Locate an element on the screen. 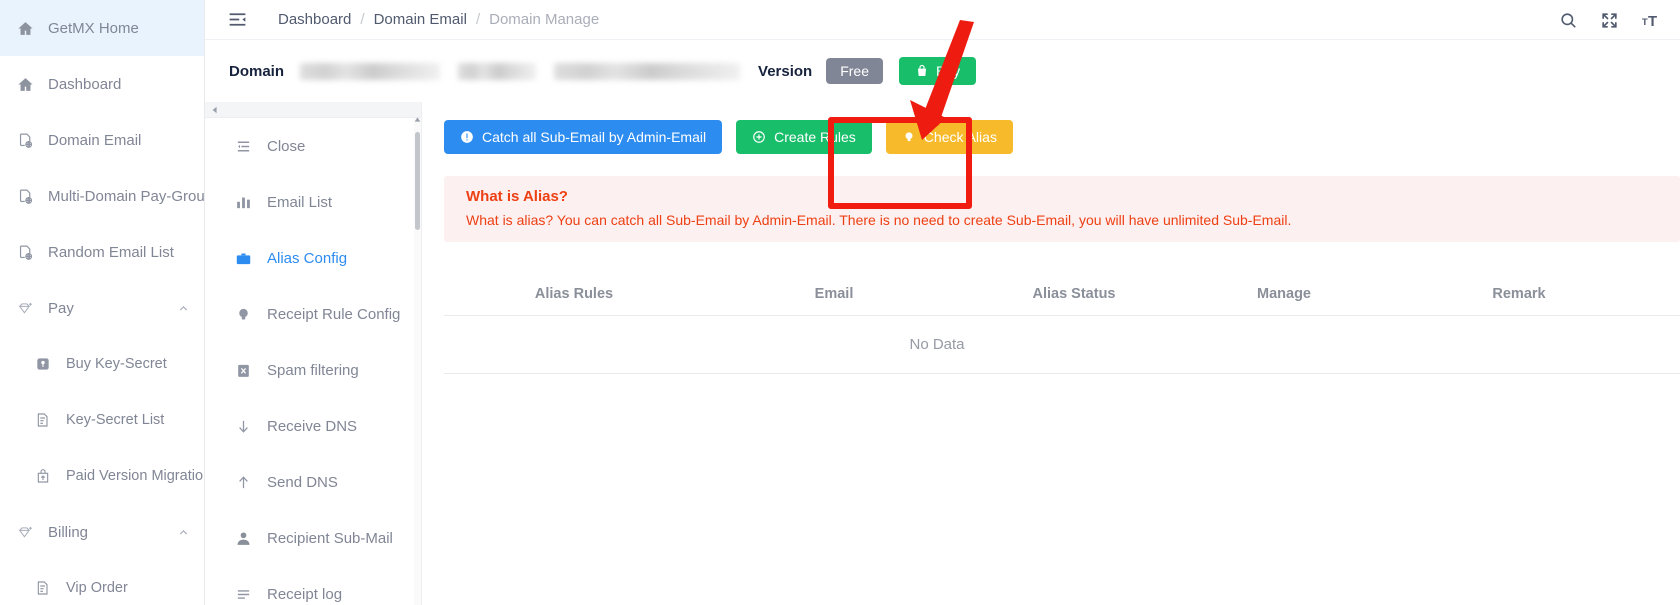 This screenshot has height=605, width=1680. table-empty-state: No Data is located at coordinates (1062, 345).